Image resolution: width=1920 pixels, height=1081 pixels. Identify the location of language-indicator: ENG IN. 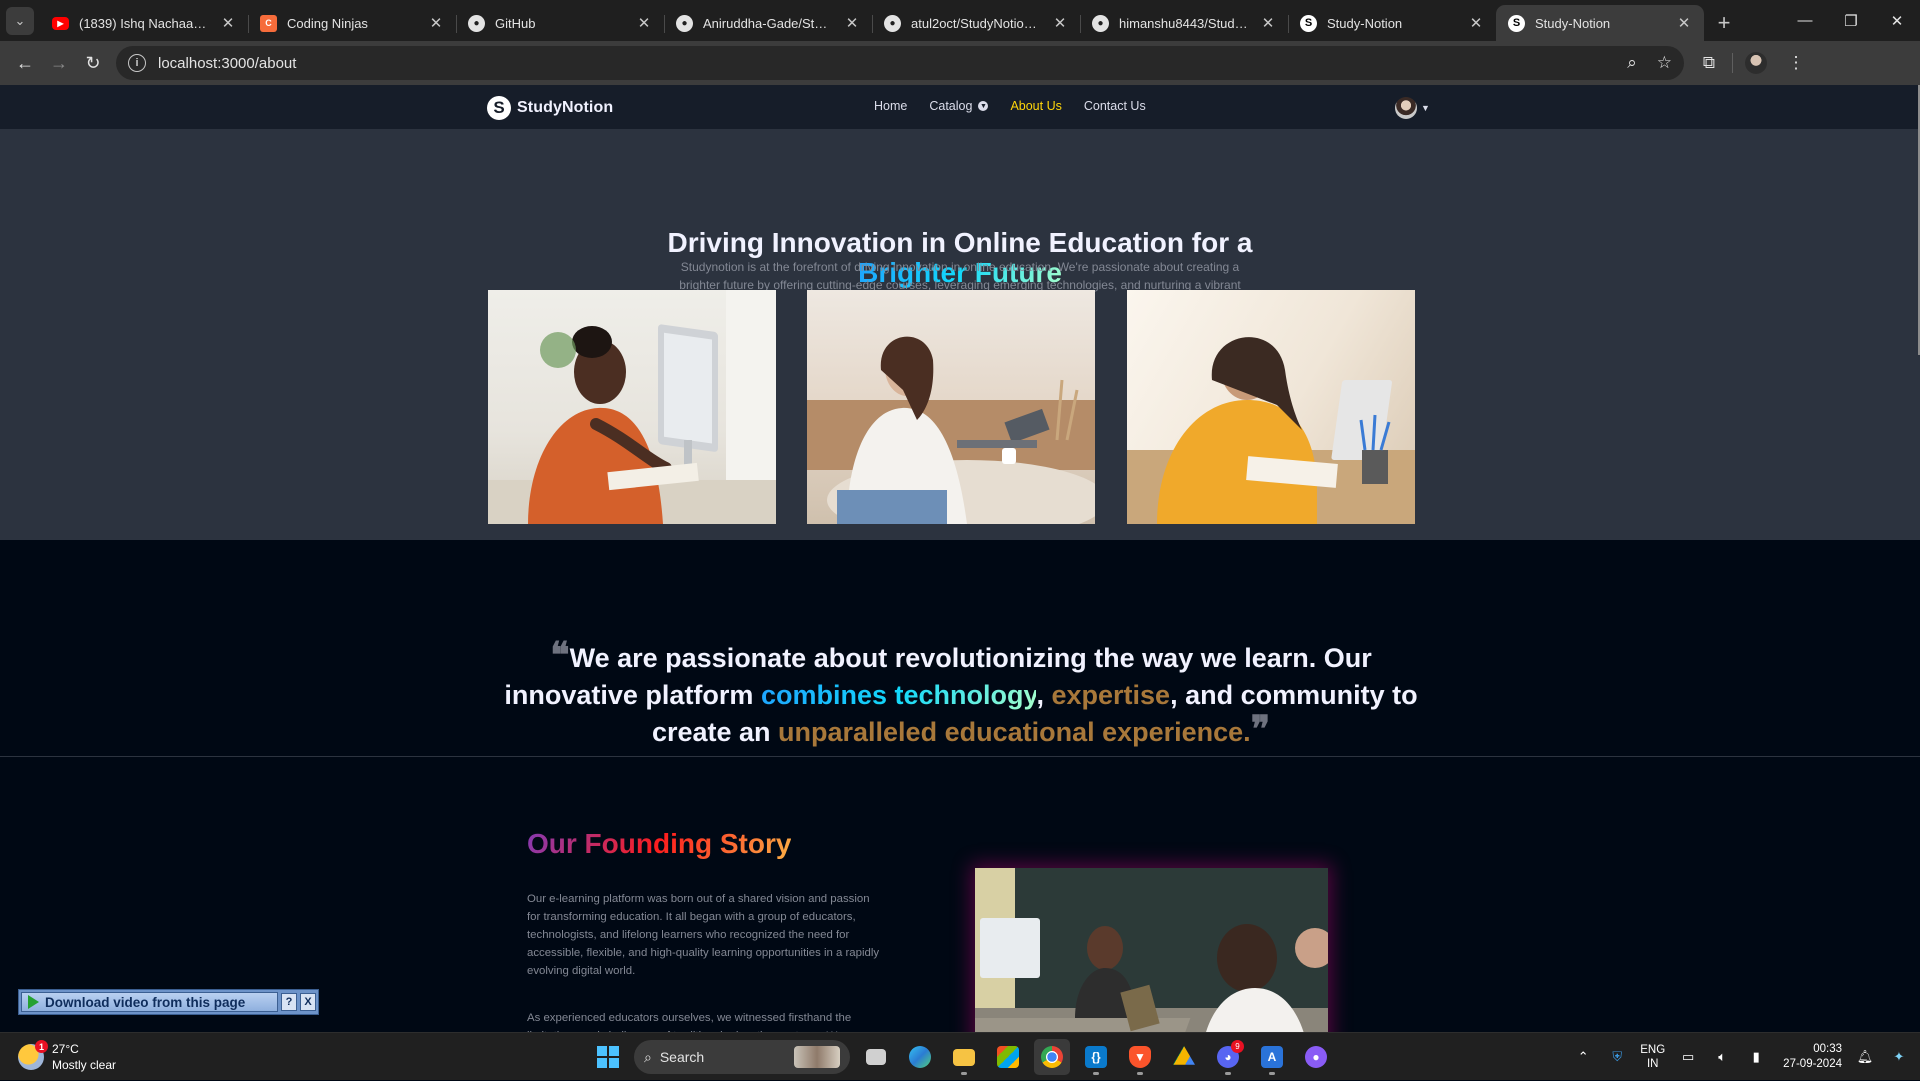
(1652, 1057).